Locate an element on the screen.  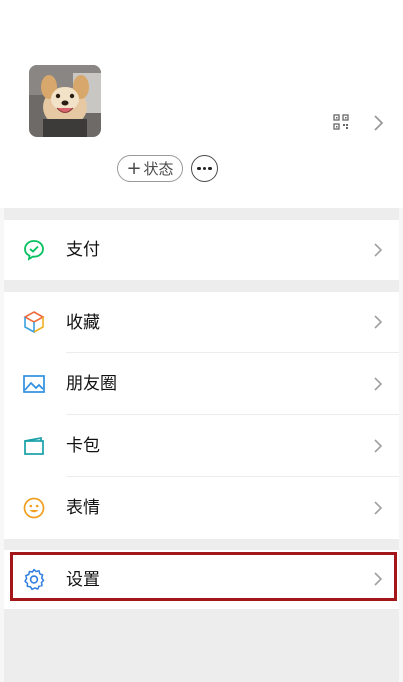
avatar is located at coordinates (65, 101).